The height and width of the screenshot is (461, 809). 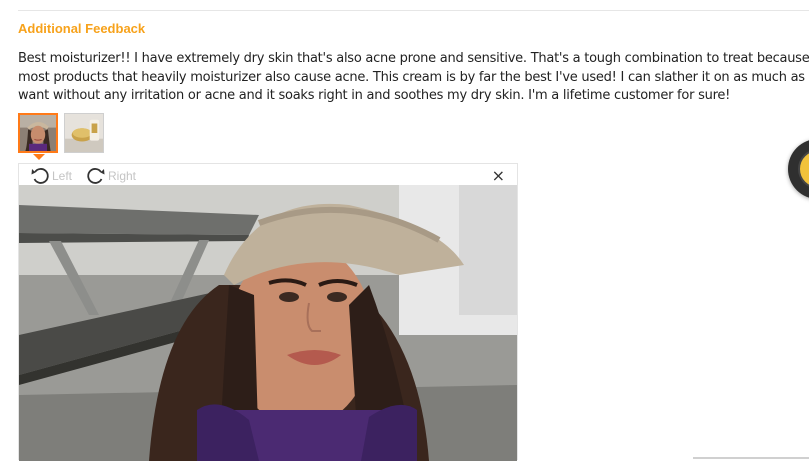 I want to click on review-thumbnails, so click(x=61, y=133).